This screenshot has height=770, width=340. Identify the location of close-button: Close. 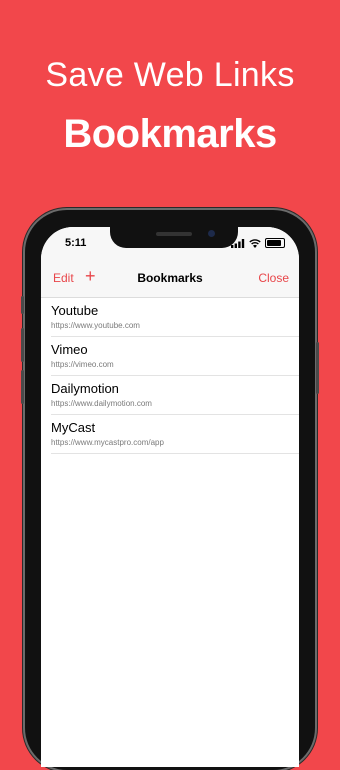
(273, 278).